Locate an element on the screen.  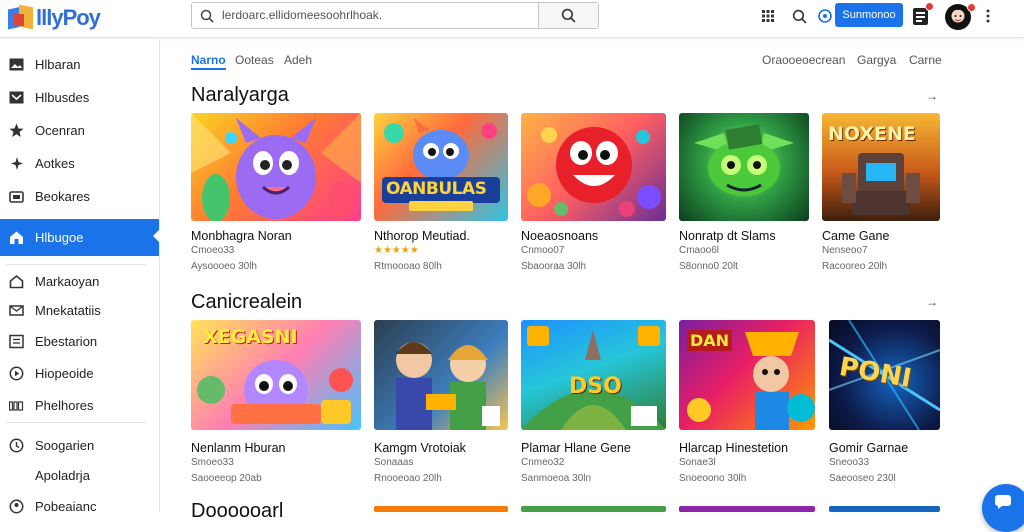
search-button-icon is located at coordinates (568, 15).